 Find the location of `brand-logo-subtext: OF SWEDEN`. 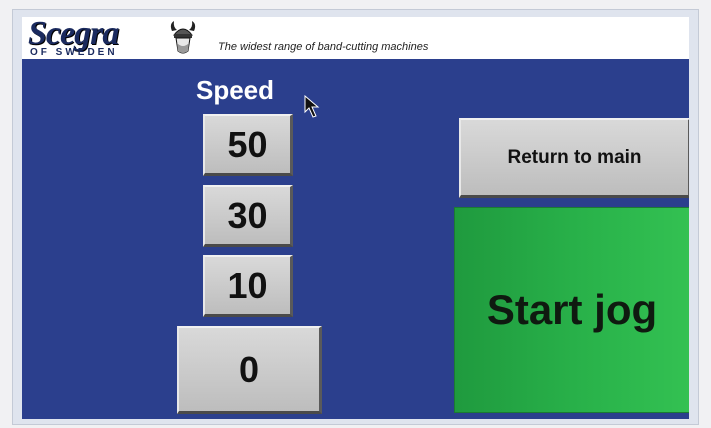

brand-logo-subtext: OF SWEDEN is located at coordinates (74, 52).